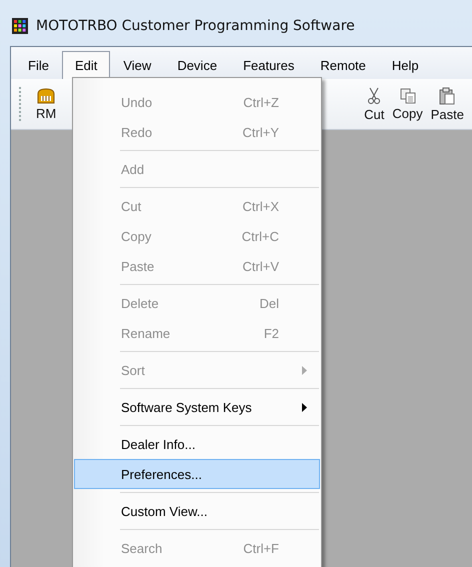 The image size is (472, 567). Describe the element at coordinates (195, 26) in the screenshot. I see `window-title: MOTOTRBO Customer Programming Software` at that location.